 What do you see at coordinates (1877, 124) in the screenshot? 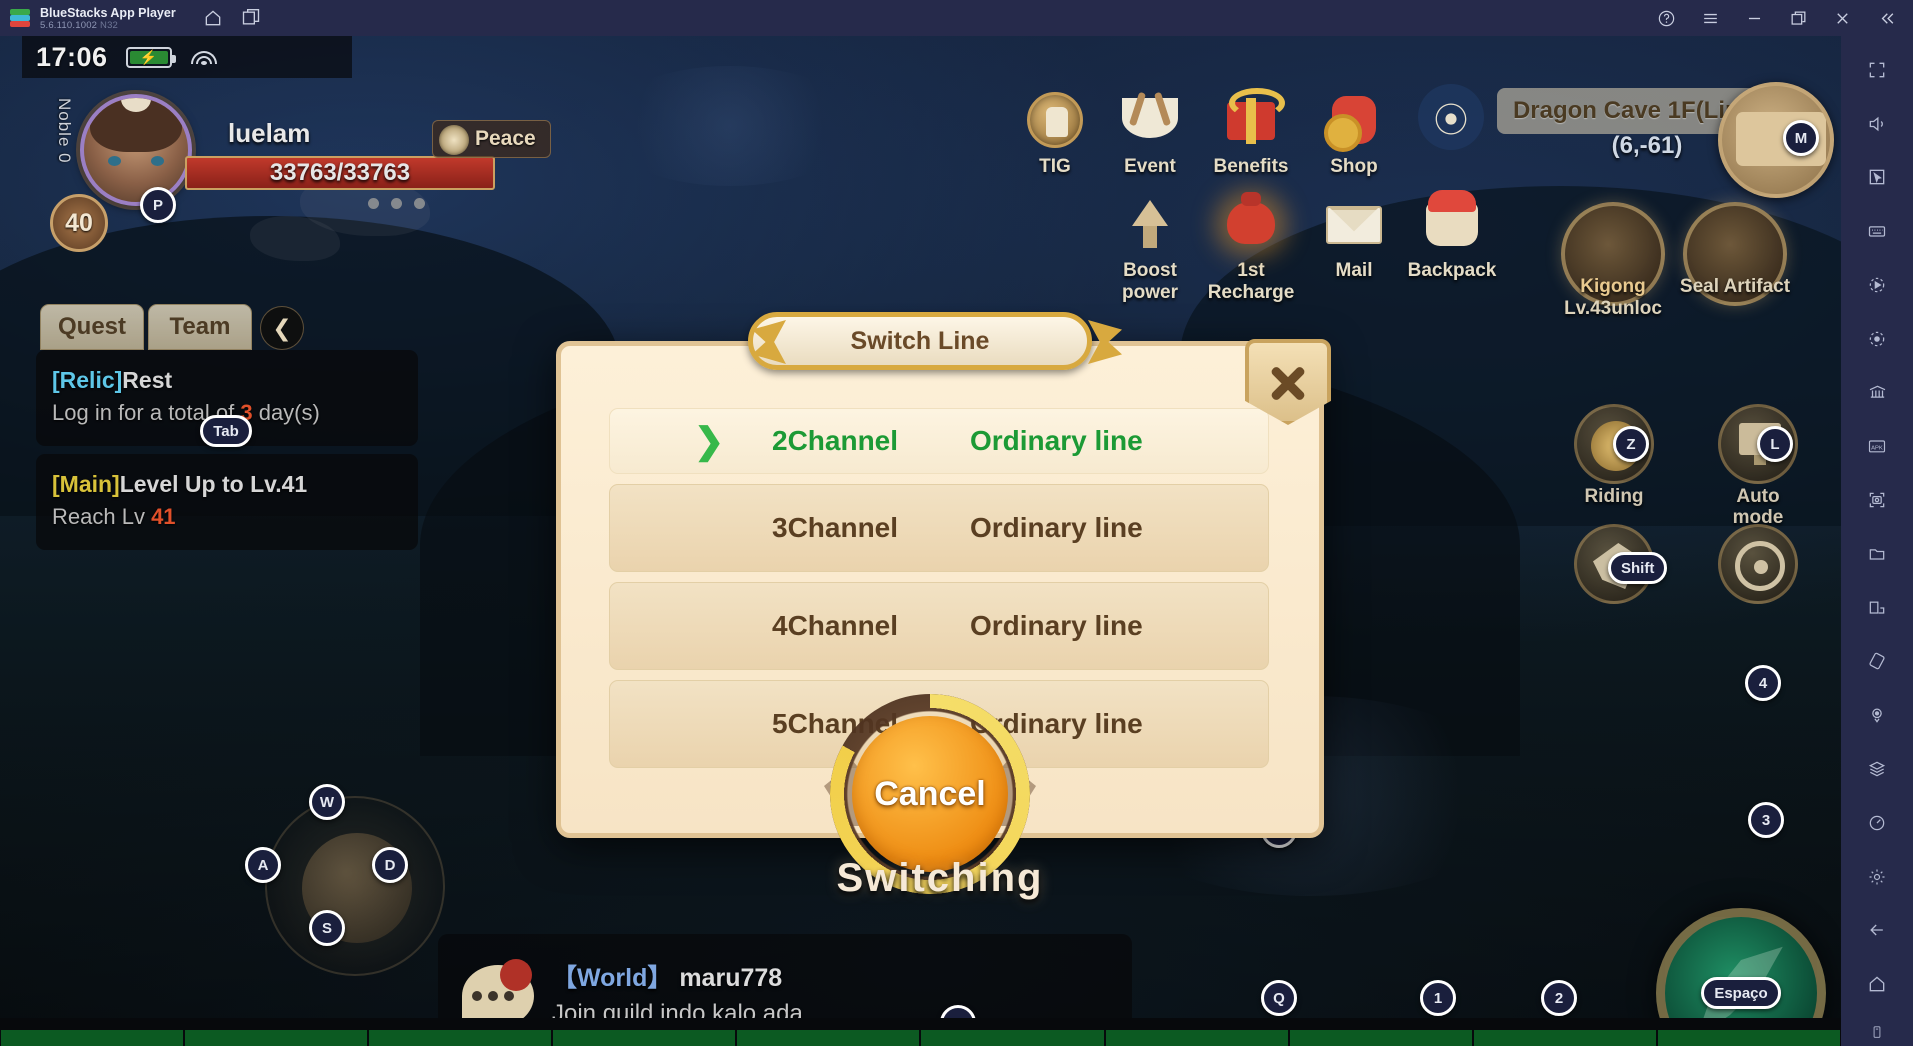
I see `volume-icon` at bounding box center [1877, 124].